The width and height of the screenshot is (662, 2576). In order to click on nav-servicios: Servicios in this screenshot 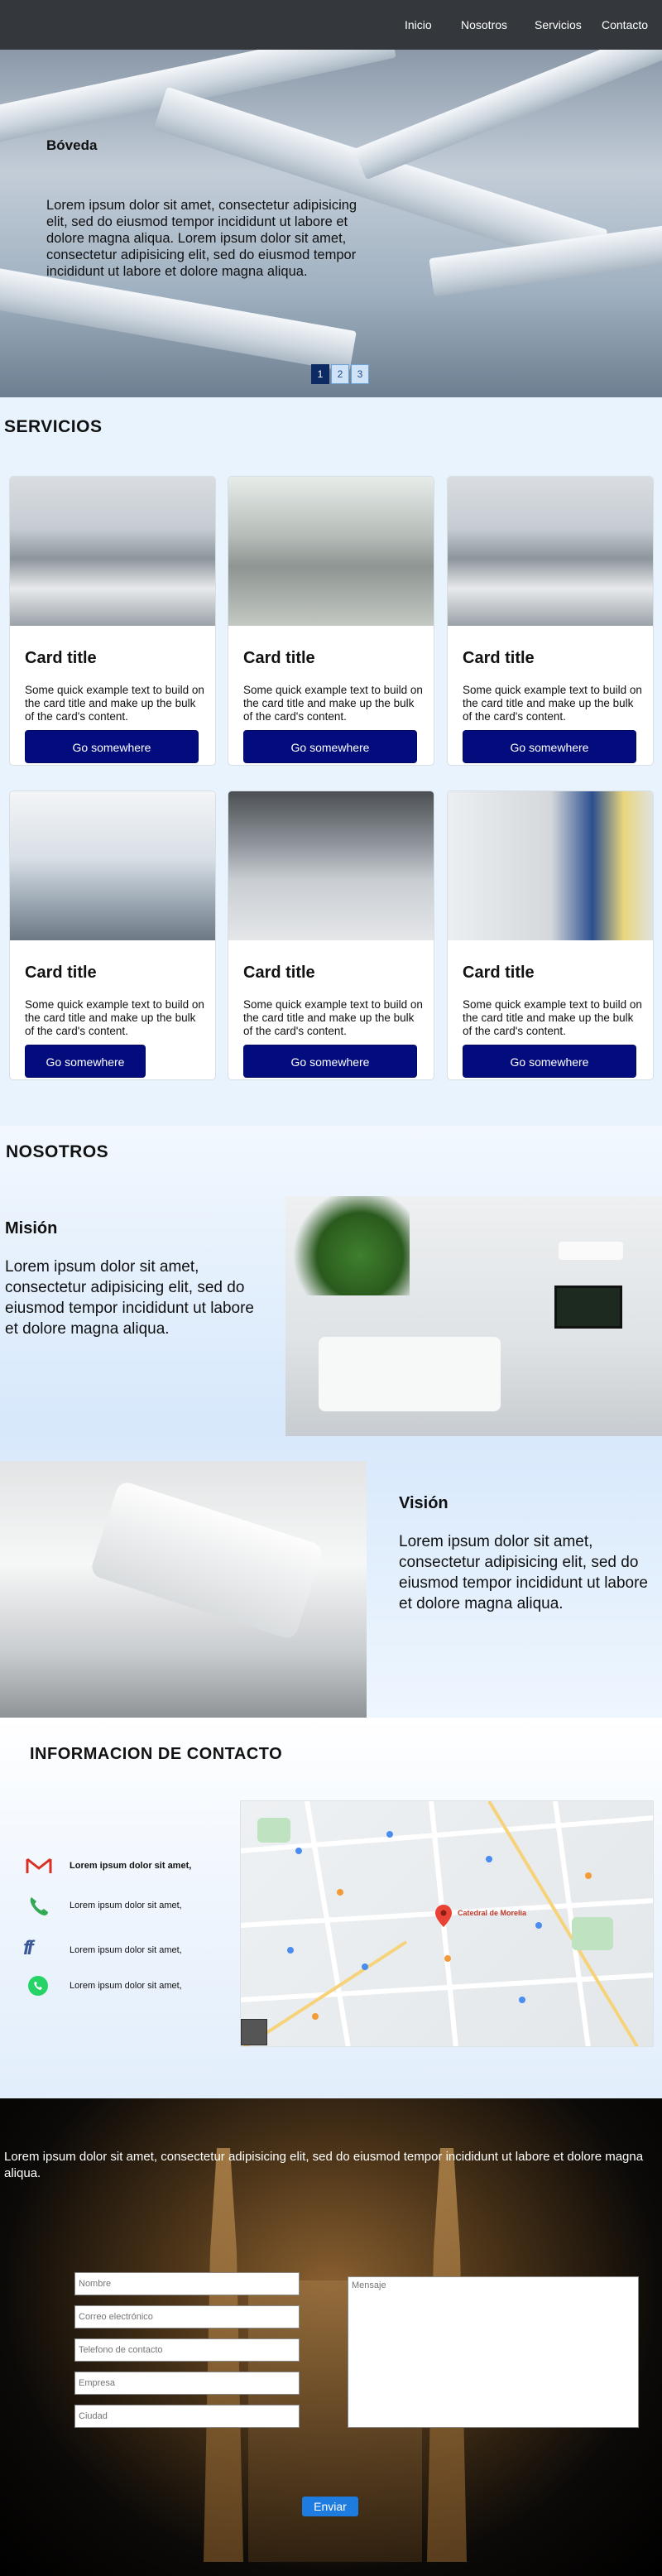, I will do `click(558, 24)`.